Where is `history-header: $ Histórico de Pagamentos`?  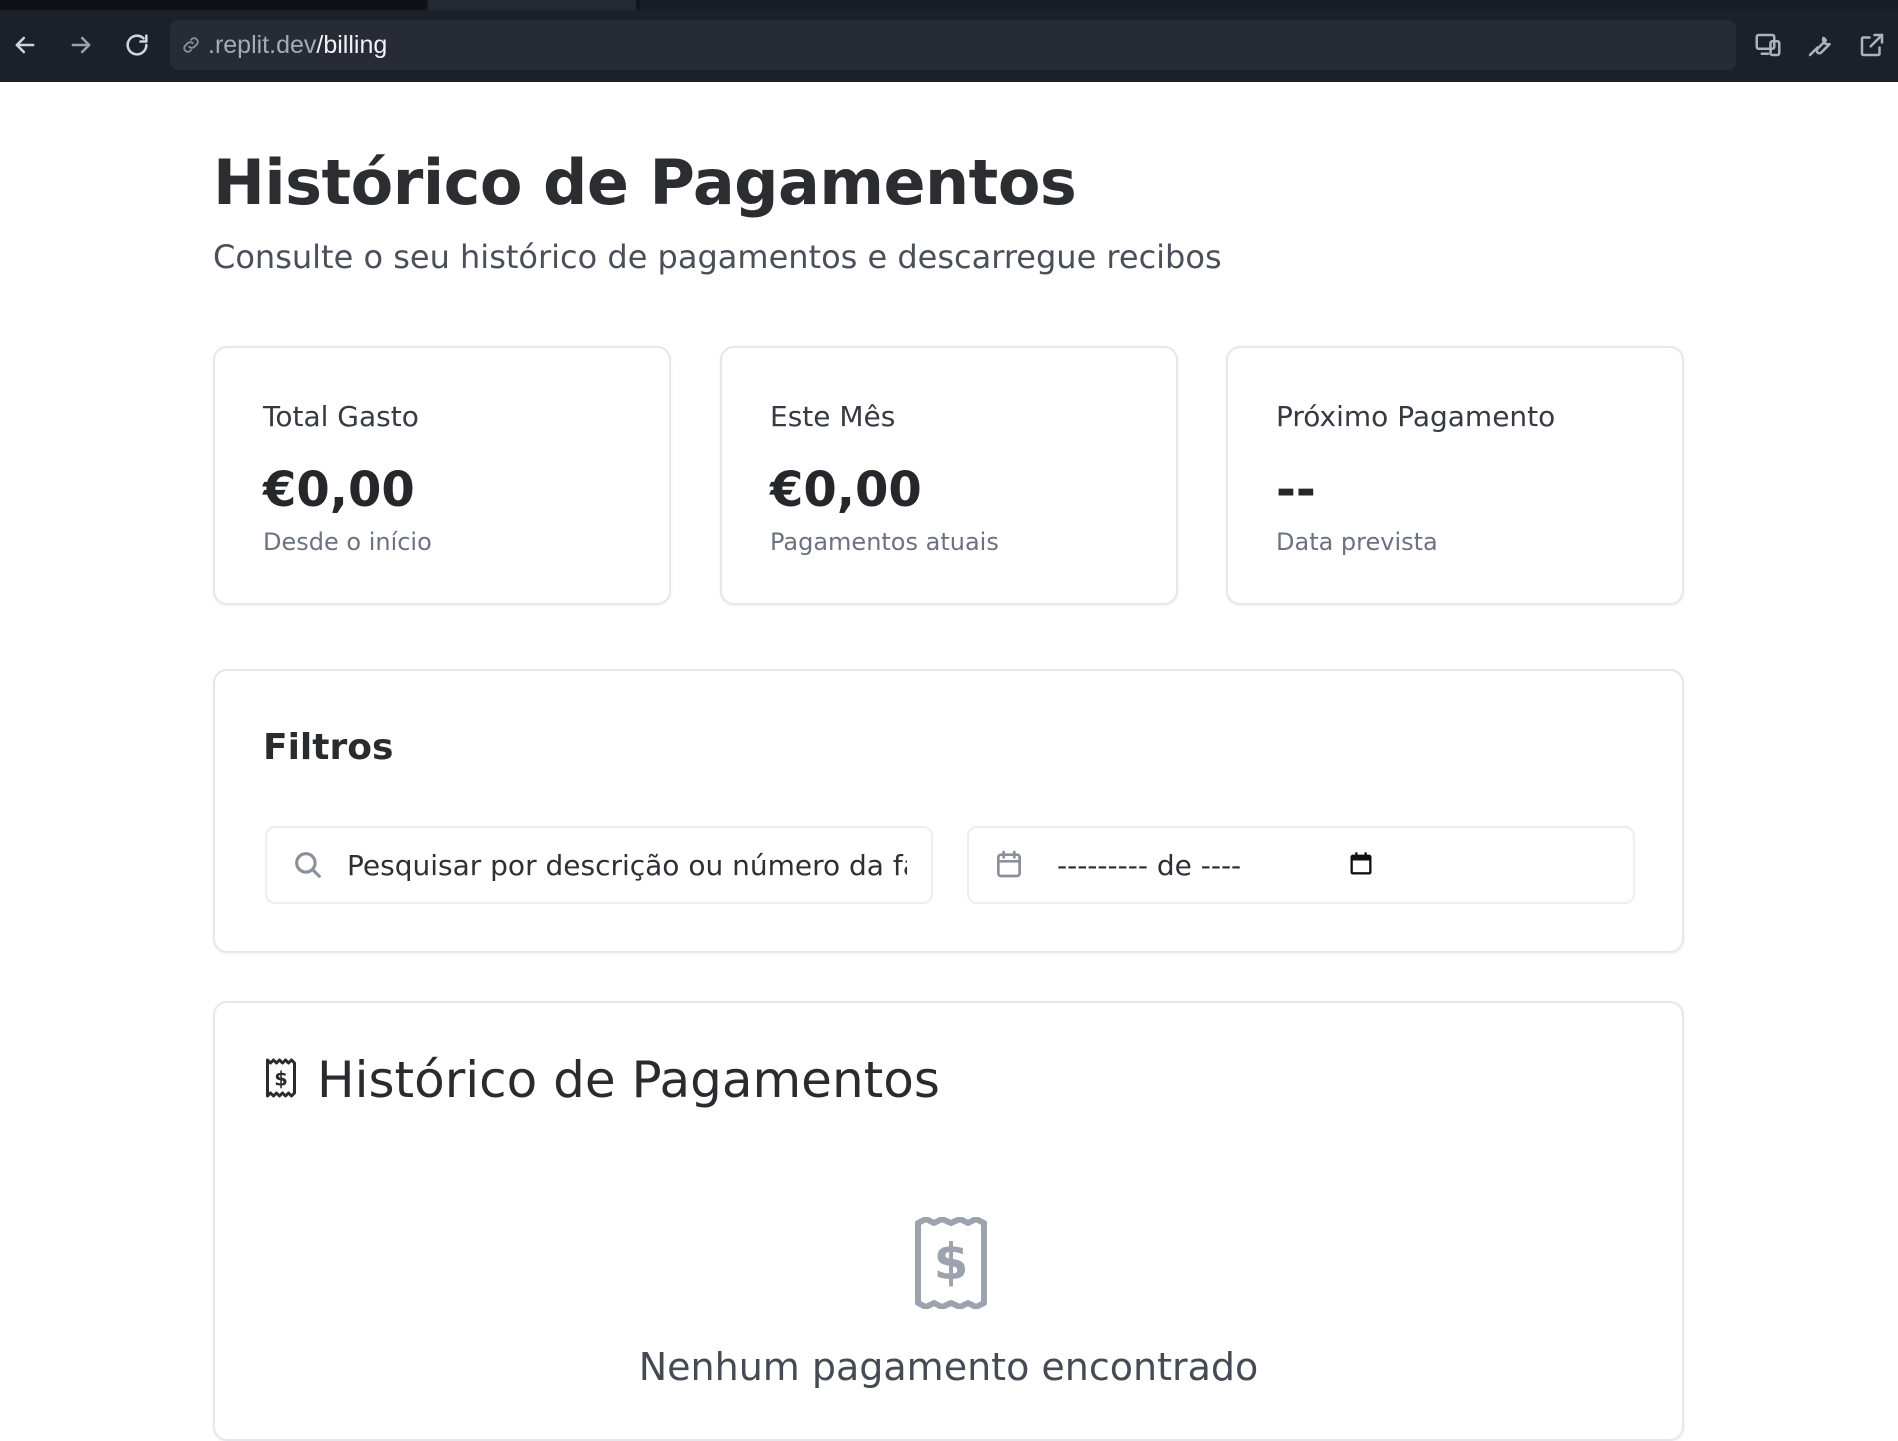 history-header: $ Histórico de Pagamentos is located at coordinates (601, 1080).